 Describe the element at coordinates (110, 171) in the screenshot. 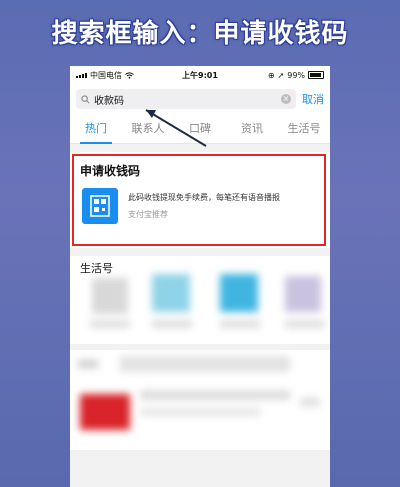

I see `result-title: 申请收钱码` at that location.